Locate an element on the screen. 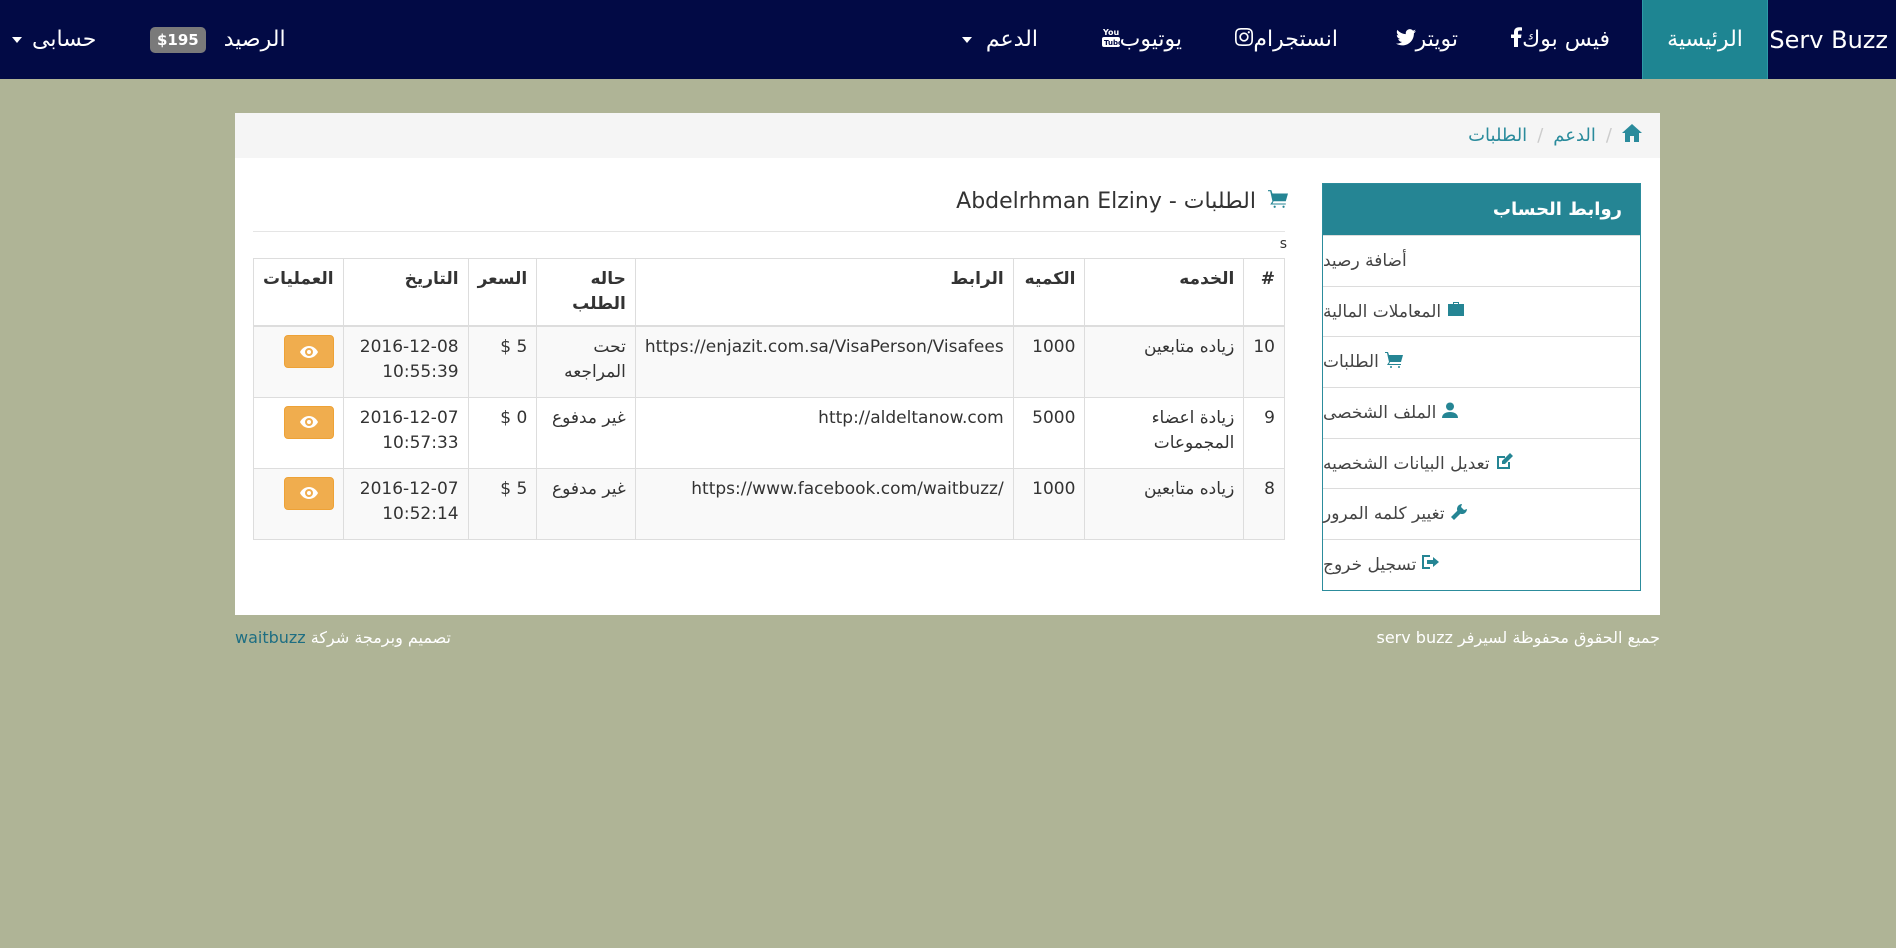 This screenshot has width=1896, height=948. user-icon is located at coordinates (1450, 412).